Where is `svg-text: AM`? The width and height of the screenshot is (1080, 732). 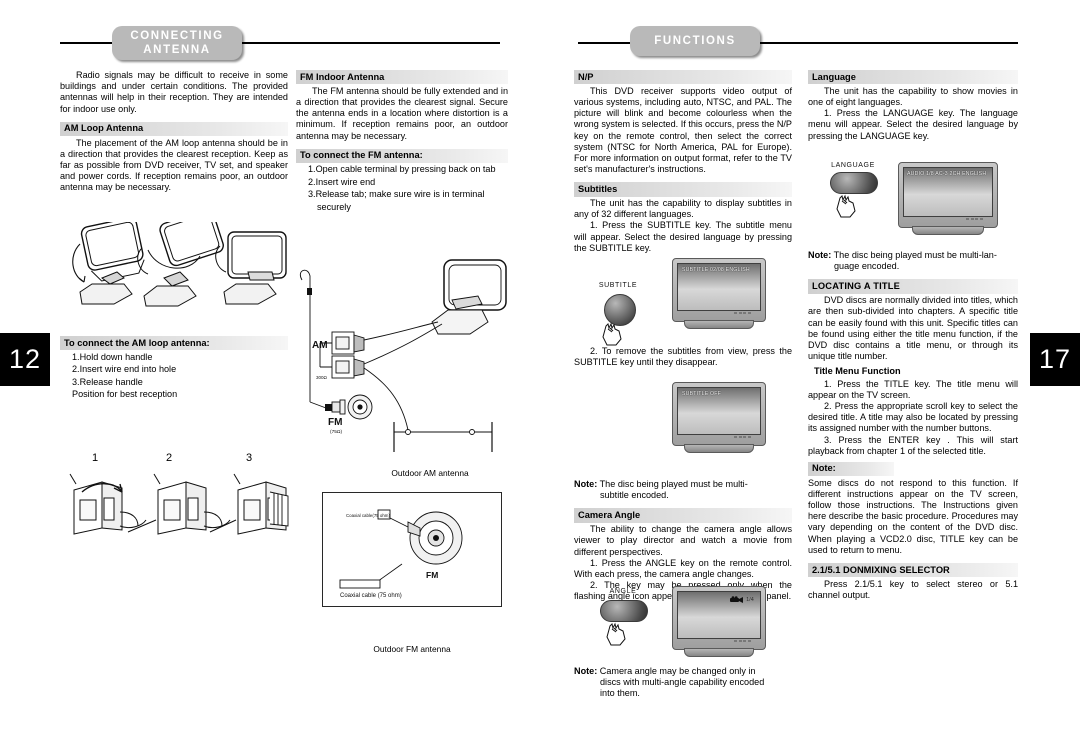
svg-text: AM is located at coordinates (320, 345).